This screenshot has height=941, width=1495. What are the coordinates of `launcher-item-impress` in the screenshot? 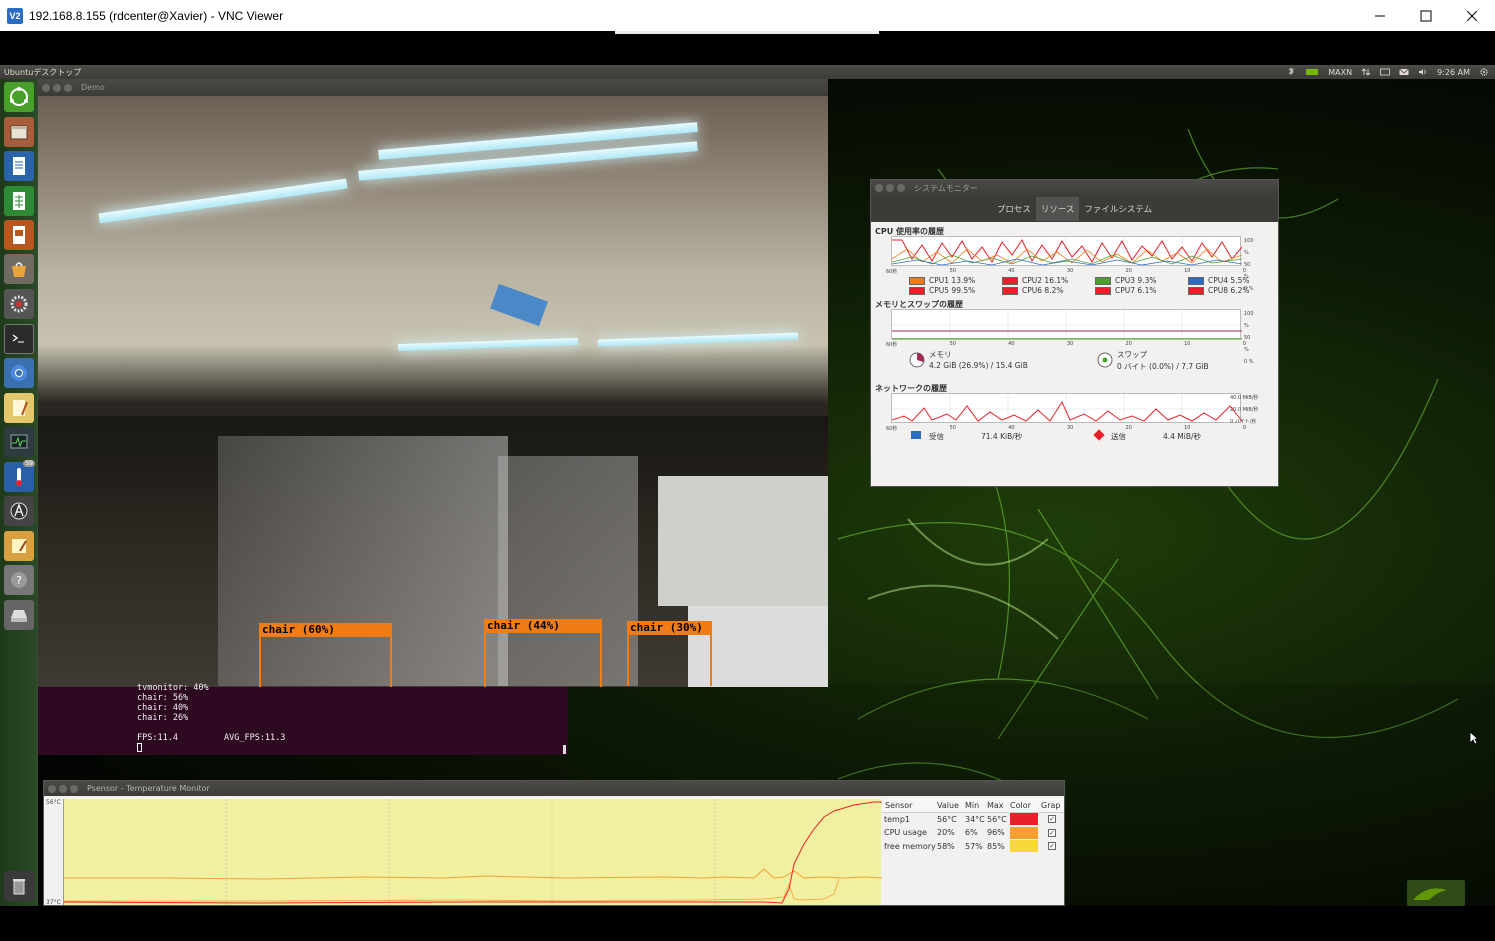 It's located at (19, 235).